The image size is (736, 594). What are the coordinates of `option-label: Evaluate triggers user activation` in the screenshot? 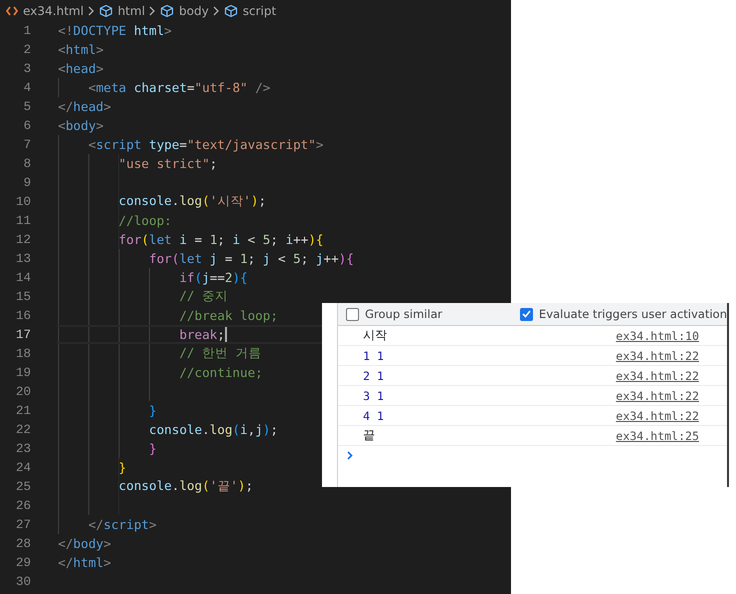 It's located at (632, 314).